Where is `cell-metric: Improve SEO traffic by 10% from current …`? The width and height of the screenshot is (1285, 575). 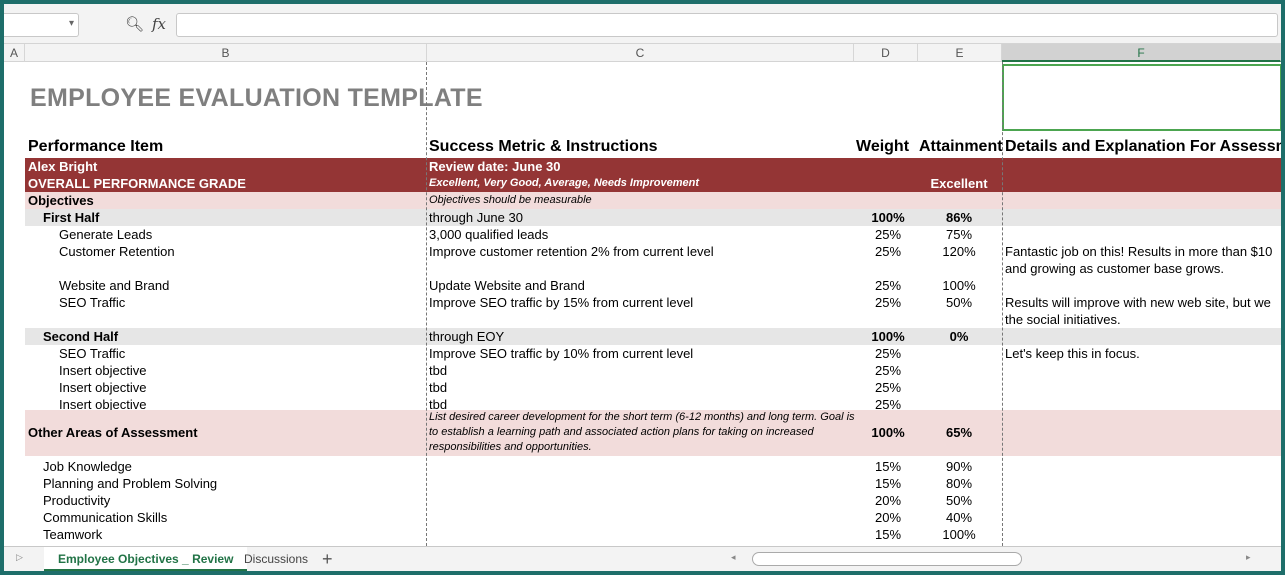
cell-metric: Improve SEO traffic by 10% from current … is located at coordinates (561, 353).